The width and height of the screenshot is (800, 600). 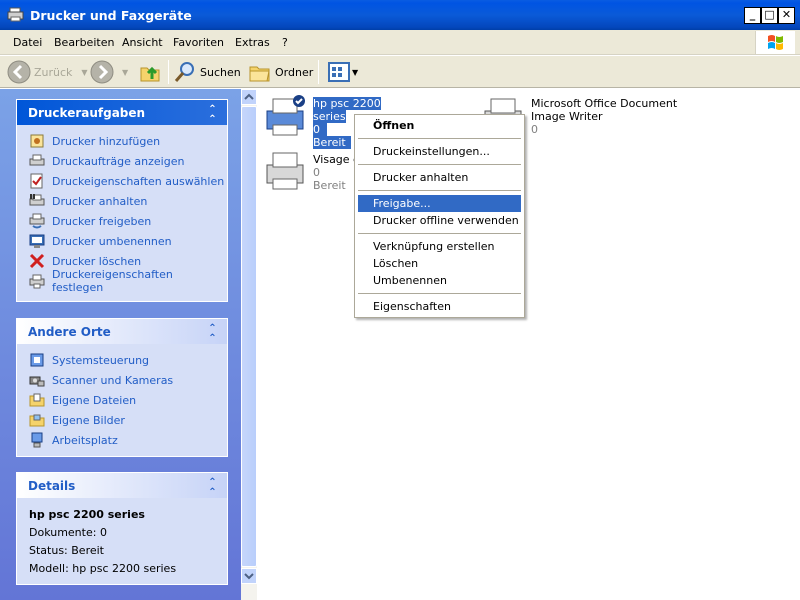 What do you see at coordinates (285, 42) in the screenshot?
I see `menu-help: ?` at bounding box center [285, 42].